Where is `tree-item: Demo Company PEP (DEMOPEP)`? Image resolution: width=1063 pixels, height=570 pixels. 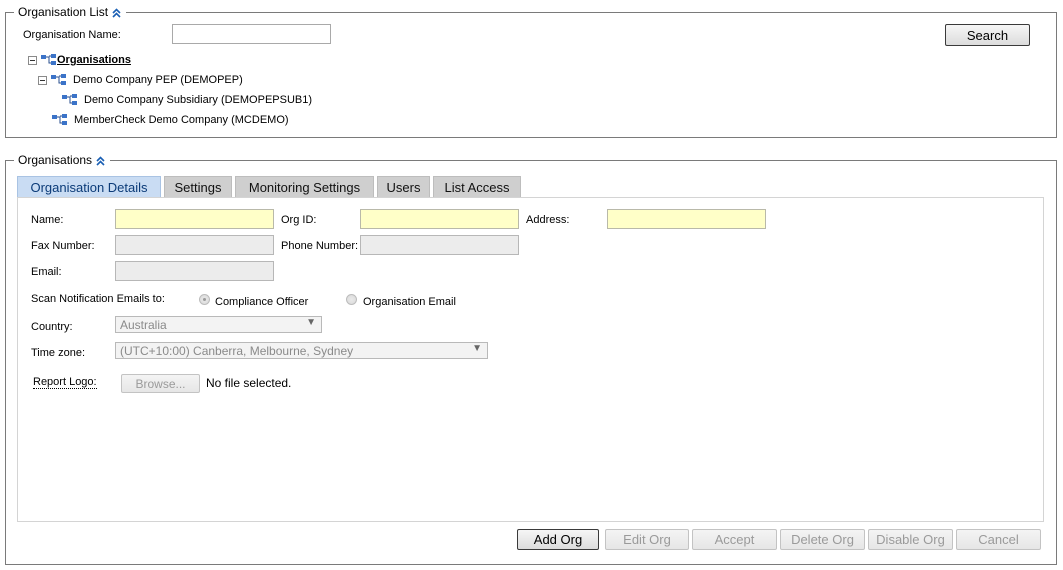
tree-item: Demo Company PEP (DEMOPEP) is located at coordinates (140, 80).